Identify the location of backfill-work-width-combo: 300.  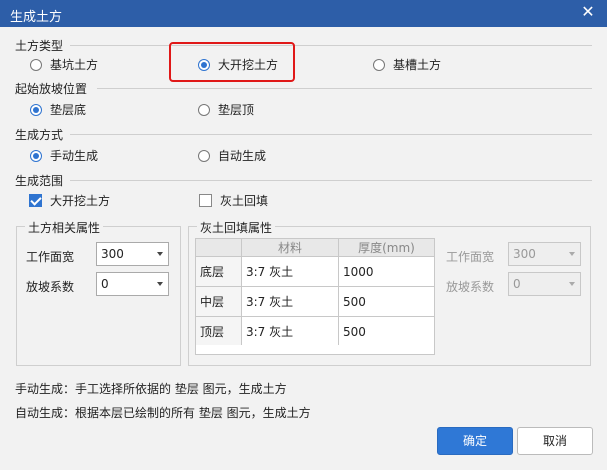
(544, 254).